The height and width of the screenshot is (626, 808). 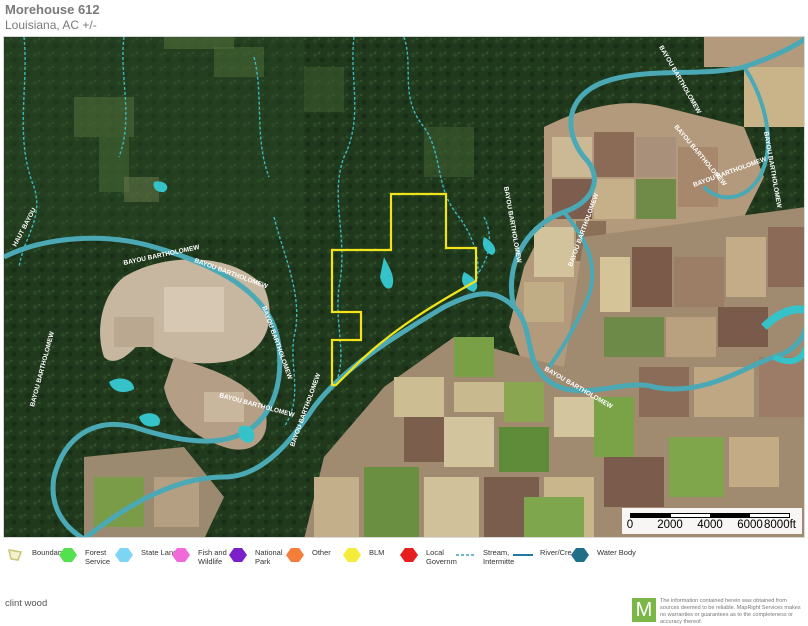 What do you see at coordinates (605, 555) in the screenshot?
I see `legend-water-body: Water Body` at bounding box center [605, 555].